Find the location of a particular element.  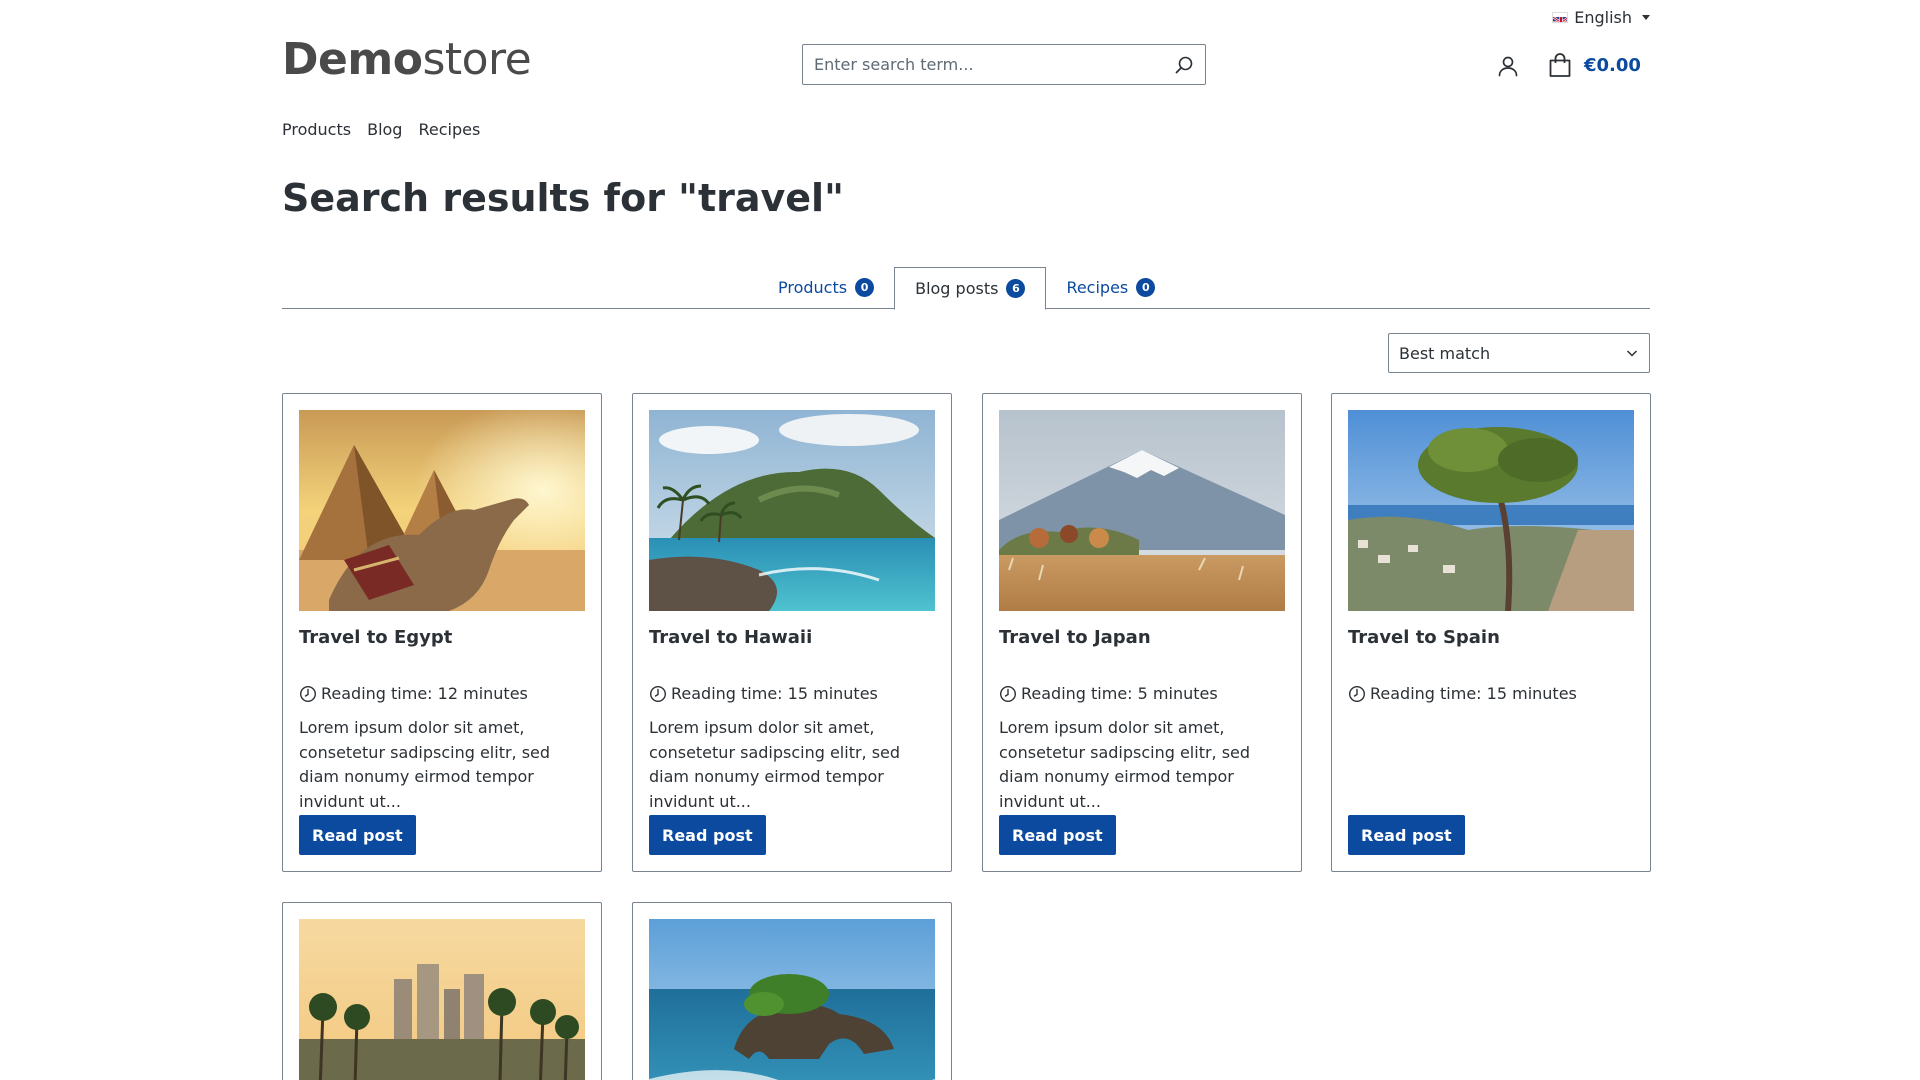

sort-select: Best match is located at coordinates (1519, 353).